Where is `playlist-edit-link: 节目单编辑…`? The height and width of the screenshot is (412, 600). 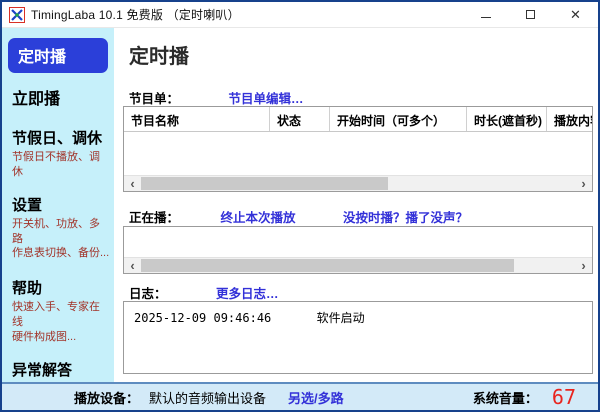 playlist-edit-link: 节目单编辑… is located at coordinates (265, 99).